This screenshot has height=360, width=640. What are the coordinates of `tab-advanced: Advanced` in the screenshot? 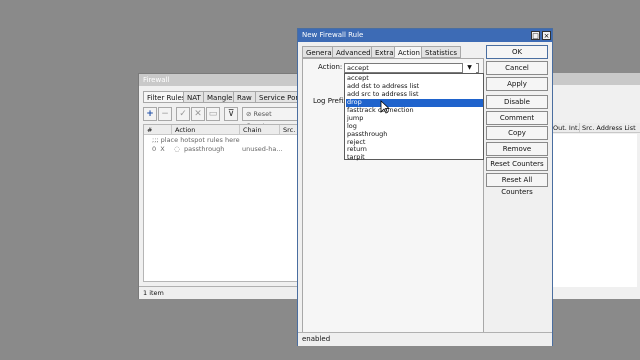 It's located at (353, 52).